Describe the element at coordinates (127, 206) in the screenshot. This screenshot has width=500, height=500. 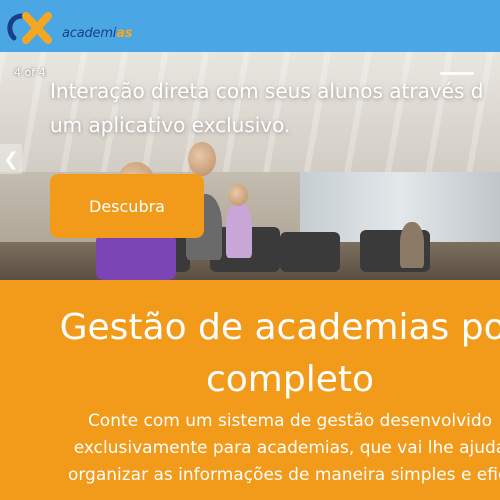
I see `discover-button: Descubra` at that location.